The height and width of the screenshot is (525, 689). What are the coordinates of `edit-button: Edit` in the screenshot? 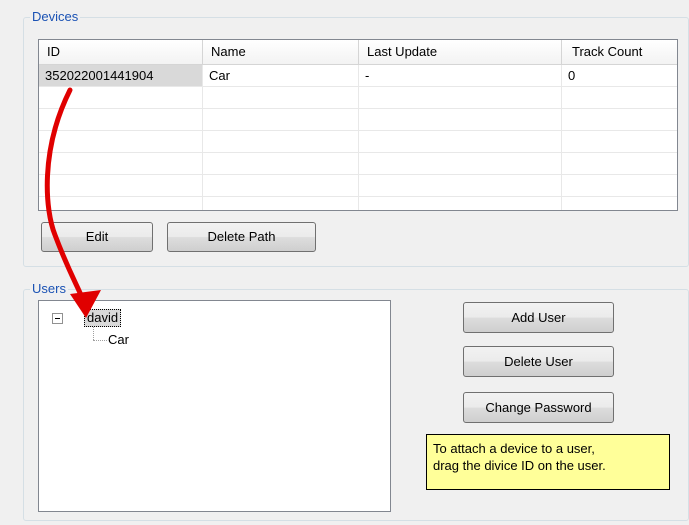 It's located at (97, 237).